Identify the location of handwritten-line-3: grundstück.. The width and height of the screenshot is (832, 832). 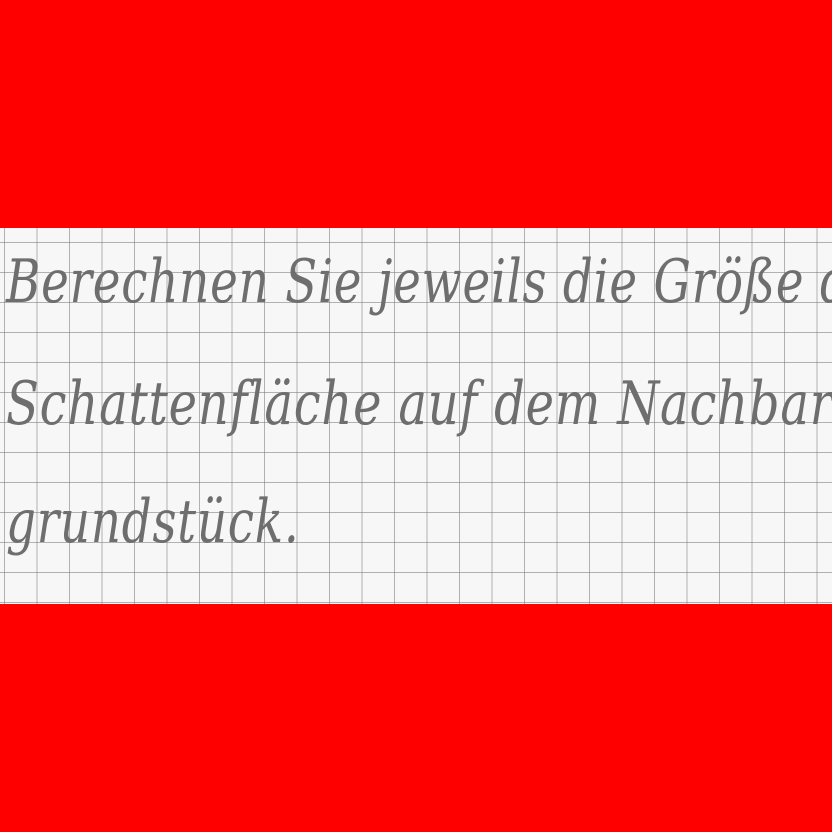
(153, 522).